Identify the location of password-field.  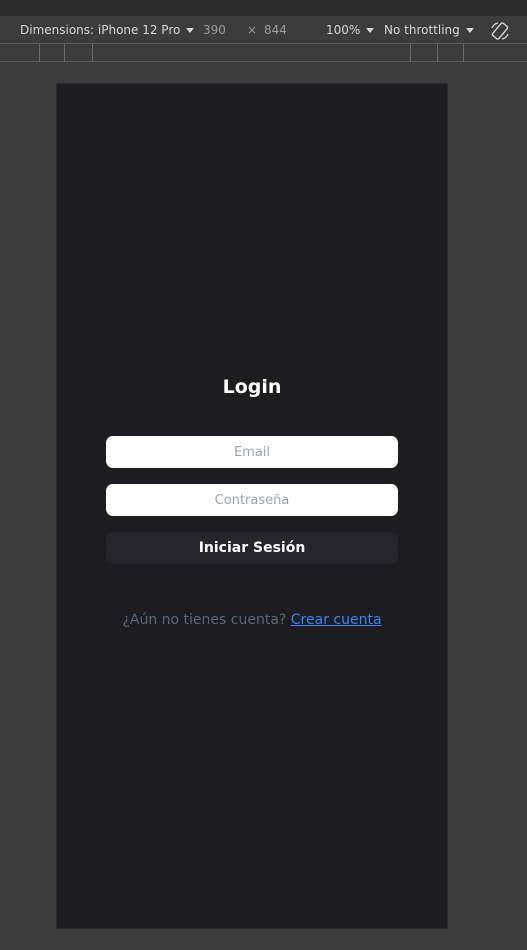
(252, 500).